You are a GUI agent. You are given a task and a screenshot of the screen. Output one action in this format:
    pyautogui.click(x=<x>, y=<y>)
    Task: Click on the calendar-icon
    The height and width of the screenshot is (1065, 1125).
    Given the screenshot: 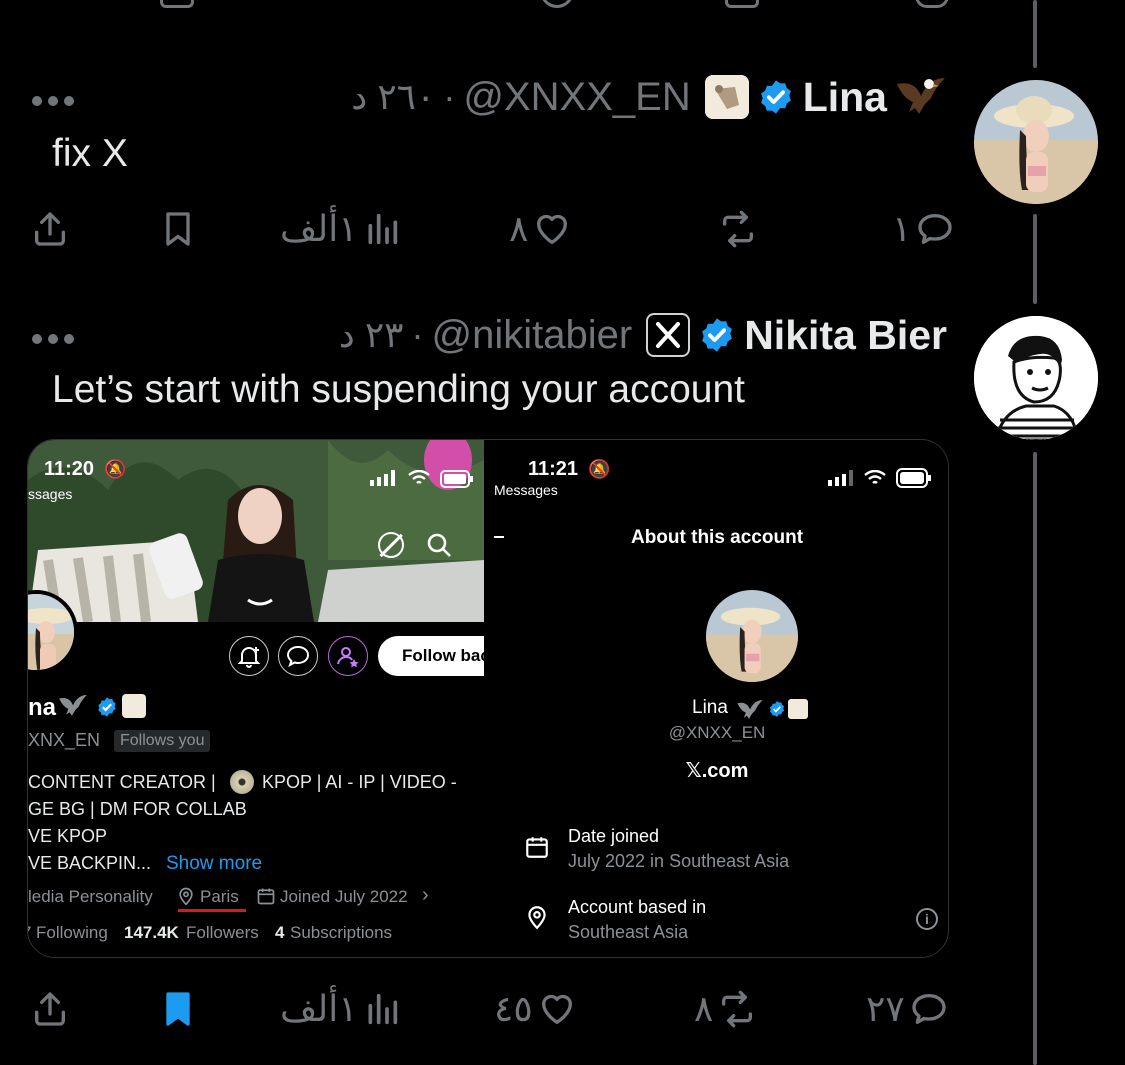 What is the action you would take?
    pyautogui.click(x=266, y=896)
    